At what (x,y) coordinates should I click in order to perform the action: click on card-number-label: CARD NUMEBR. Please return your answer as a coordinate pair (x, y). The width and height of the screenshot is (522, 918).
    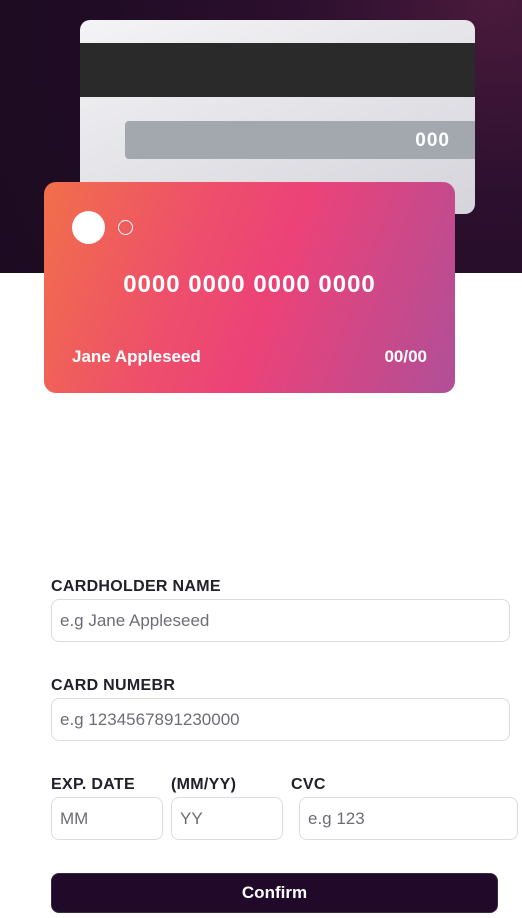
    Looking at the image, I should click on (113, 685).